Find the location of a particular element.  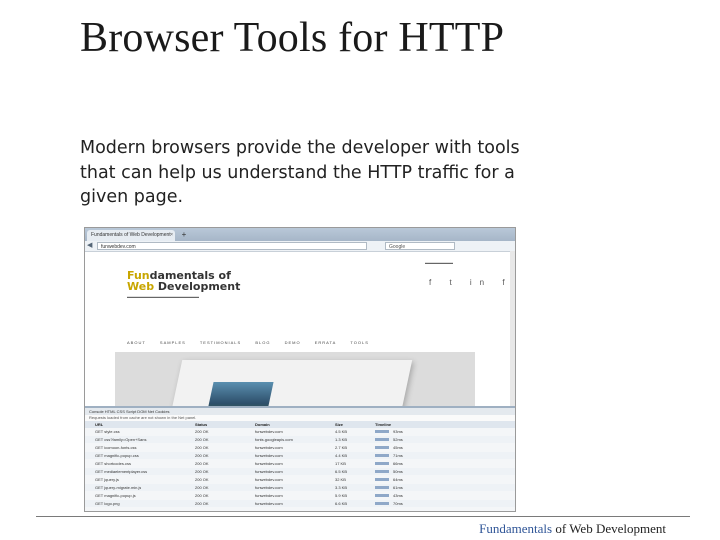

timeline-value: 43ms is located at coordinates (398, 495).